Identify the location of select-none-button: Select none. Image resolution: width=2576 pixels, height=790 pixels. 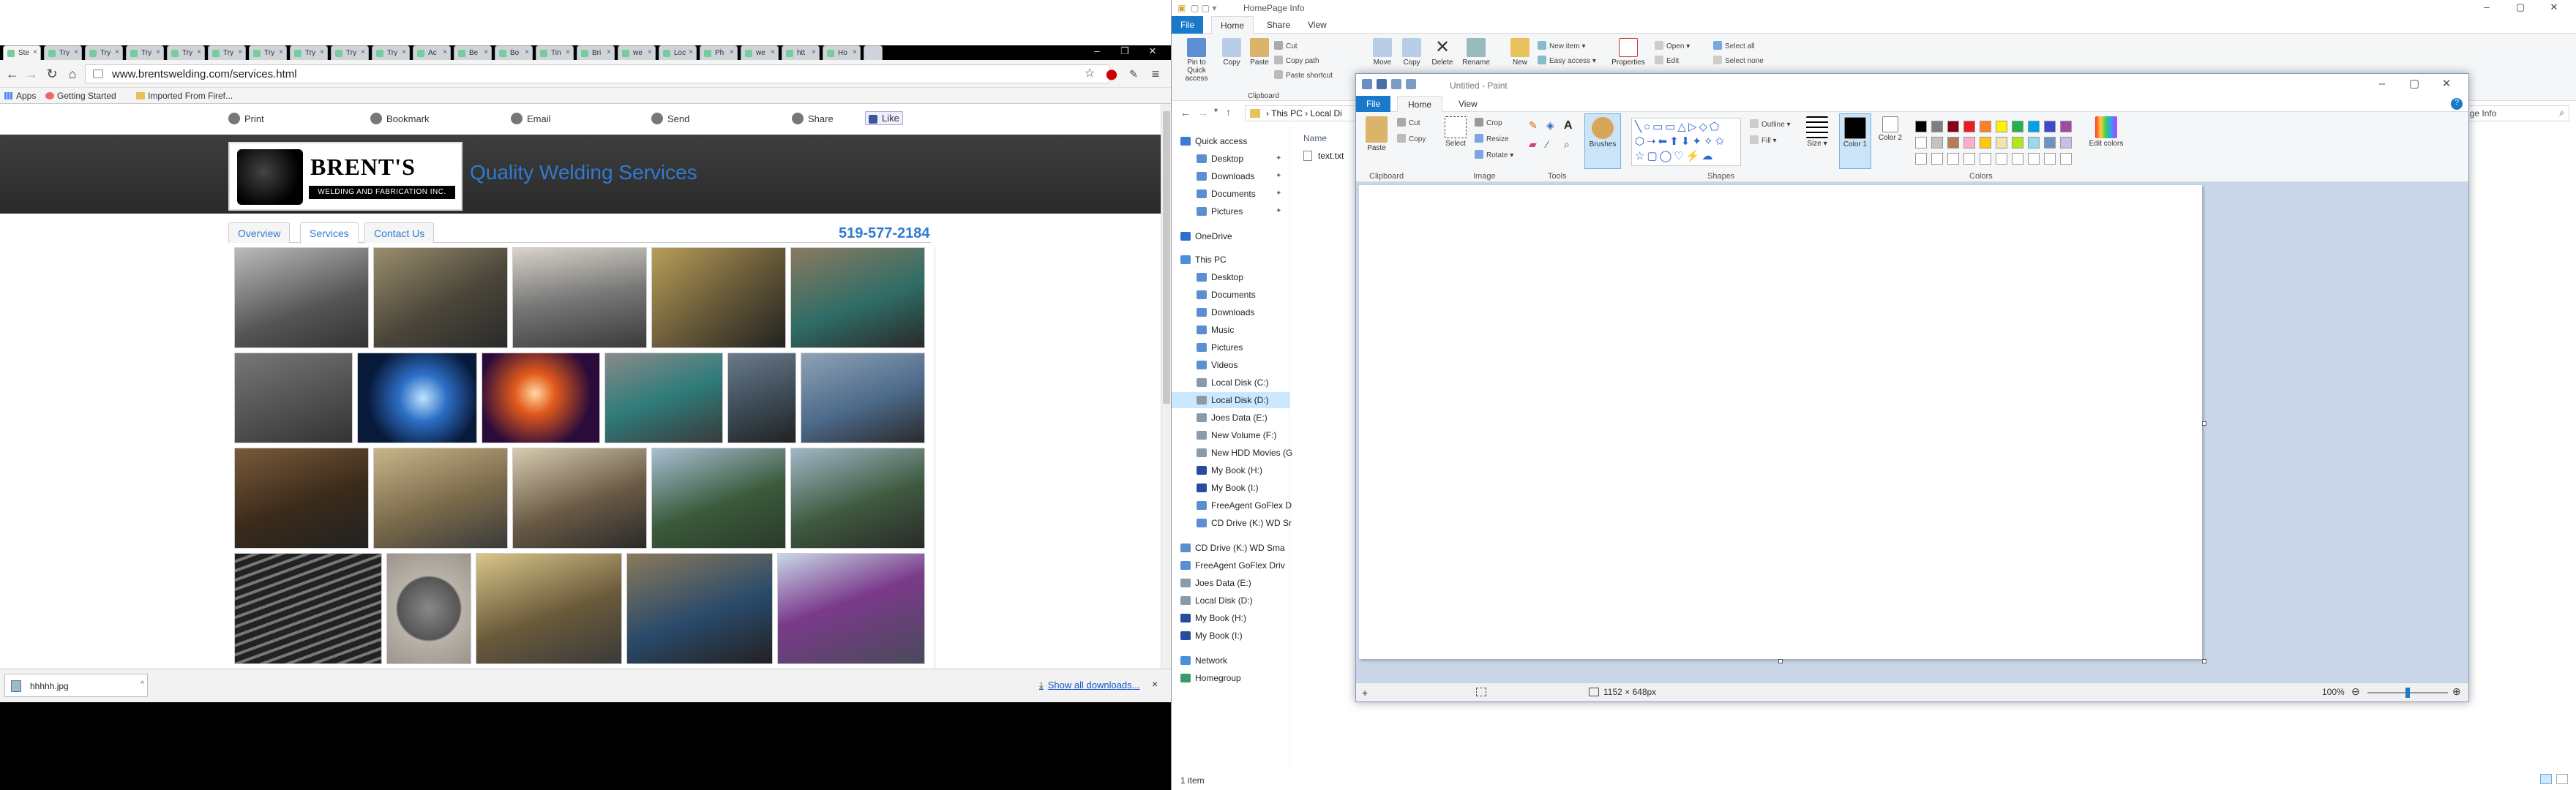
(1738, 61).